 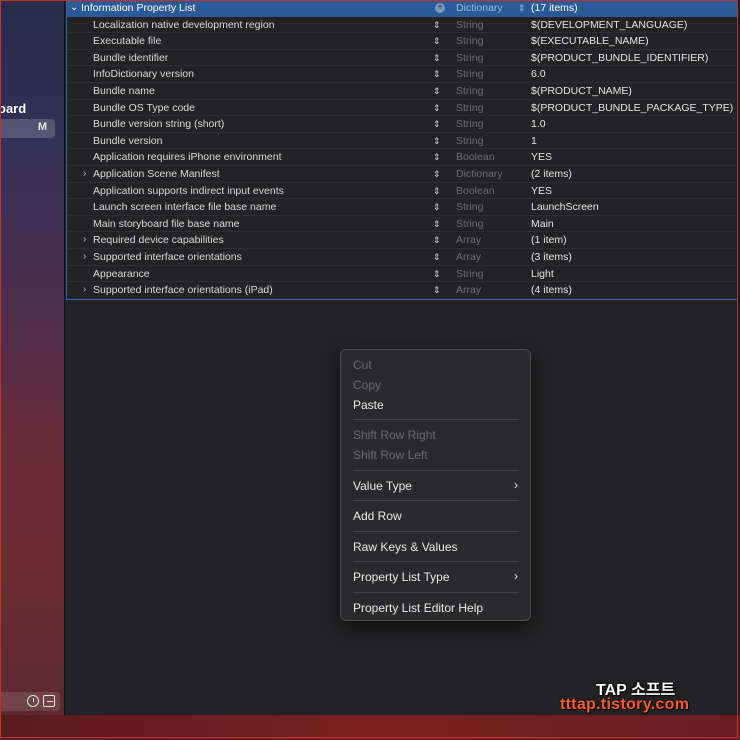 What do you see at coordinates (565, 207) in the screenshot?
I see `plist-value: LaunchScreen` at bounding box center [565, 207].